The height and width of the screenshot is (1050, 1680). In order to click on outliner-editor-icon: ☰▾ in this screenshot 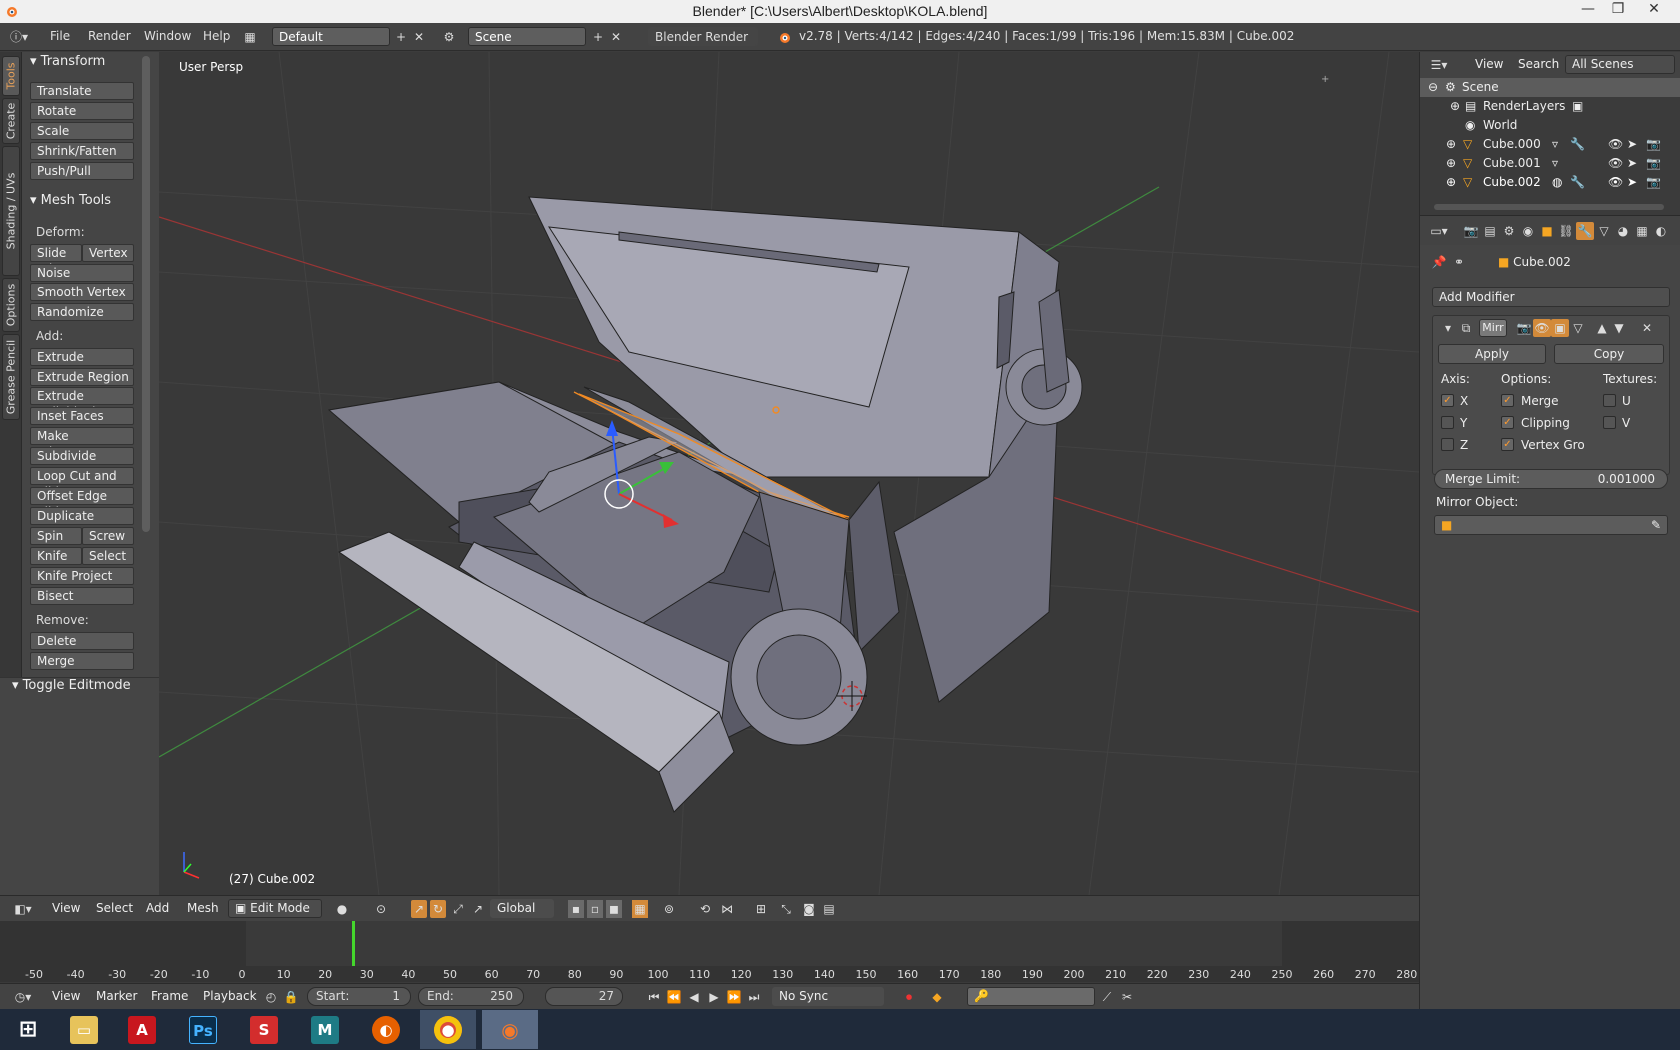, I will do `click(1439, 65)`.